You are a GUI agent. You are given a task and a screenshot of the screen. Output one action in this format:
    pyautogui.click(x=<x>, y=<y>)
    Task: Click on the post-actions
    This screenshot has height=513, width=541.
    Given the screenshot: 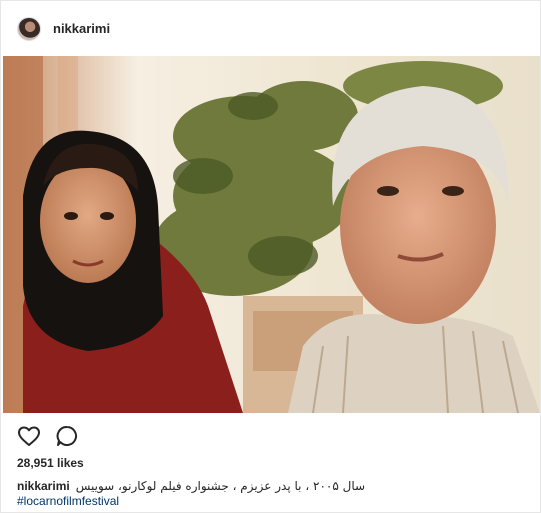 What is the action you would take?
    pyautogui.click(x=270, y=436)
    